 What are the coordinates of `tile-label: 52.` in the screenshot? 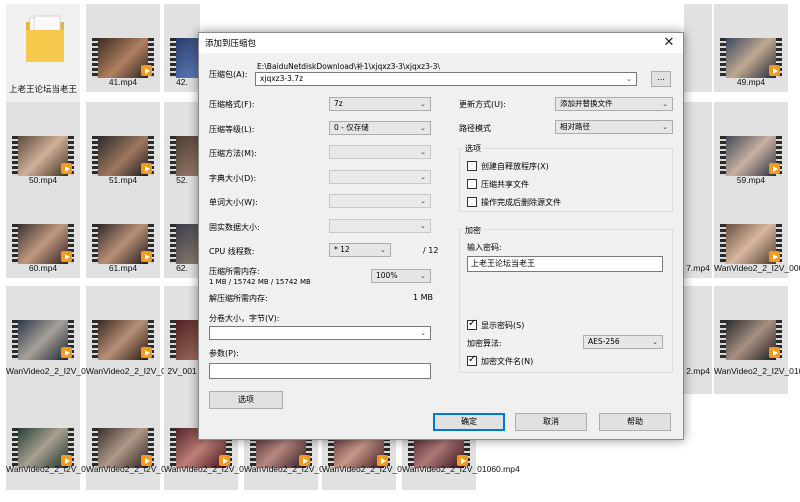 It's located at (182, 180).